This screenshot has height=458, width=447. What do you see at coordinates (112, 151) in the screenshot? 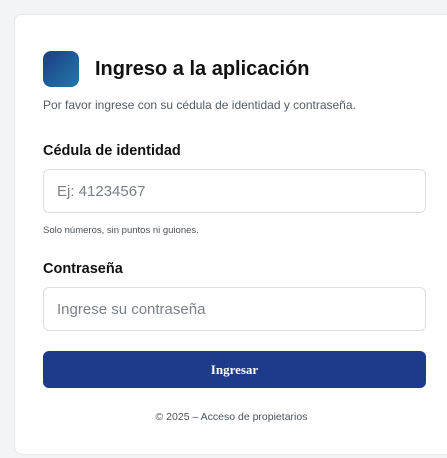
I see `cedula-label: Cédula de identidad` at bounding box center [112, 151].